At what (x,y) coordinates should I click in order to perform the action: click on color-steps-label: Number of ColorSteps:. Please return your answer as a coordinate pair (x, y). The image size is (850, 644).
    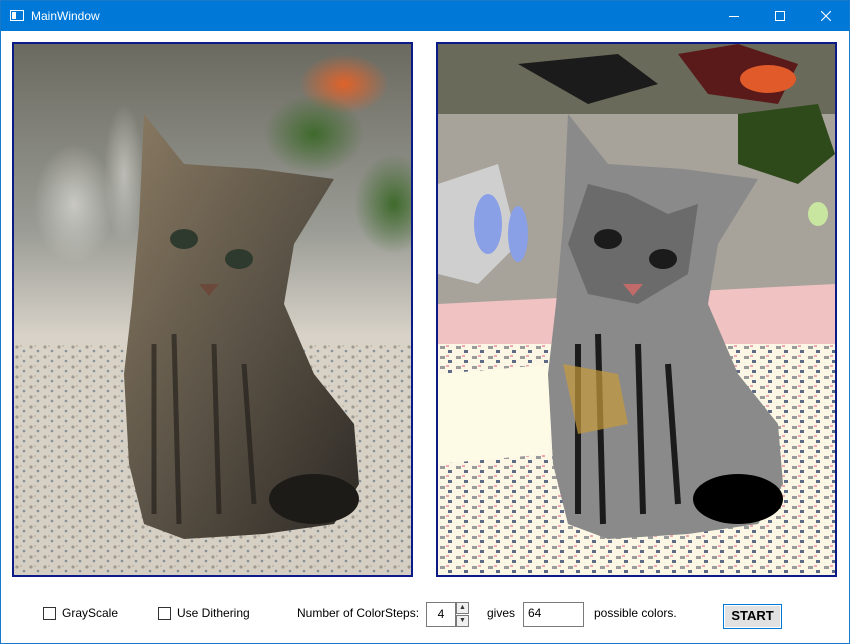
    Looking at the image, I should click on (358, 613).